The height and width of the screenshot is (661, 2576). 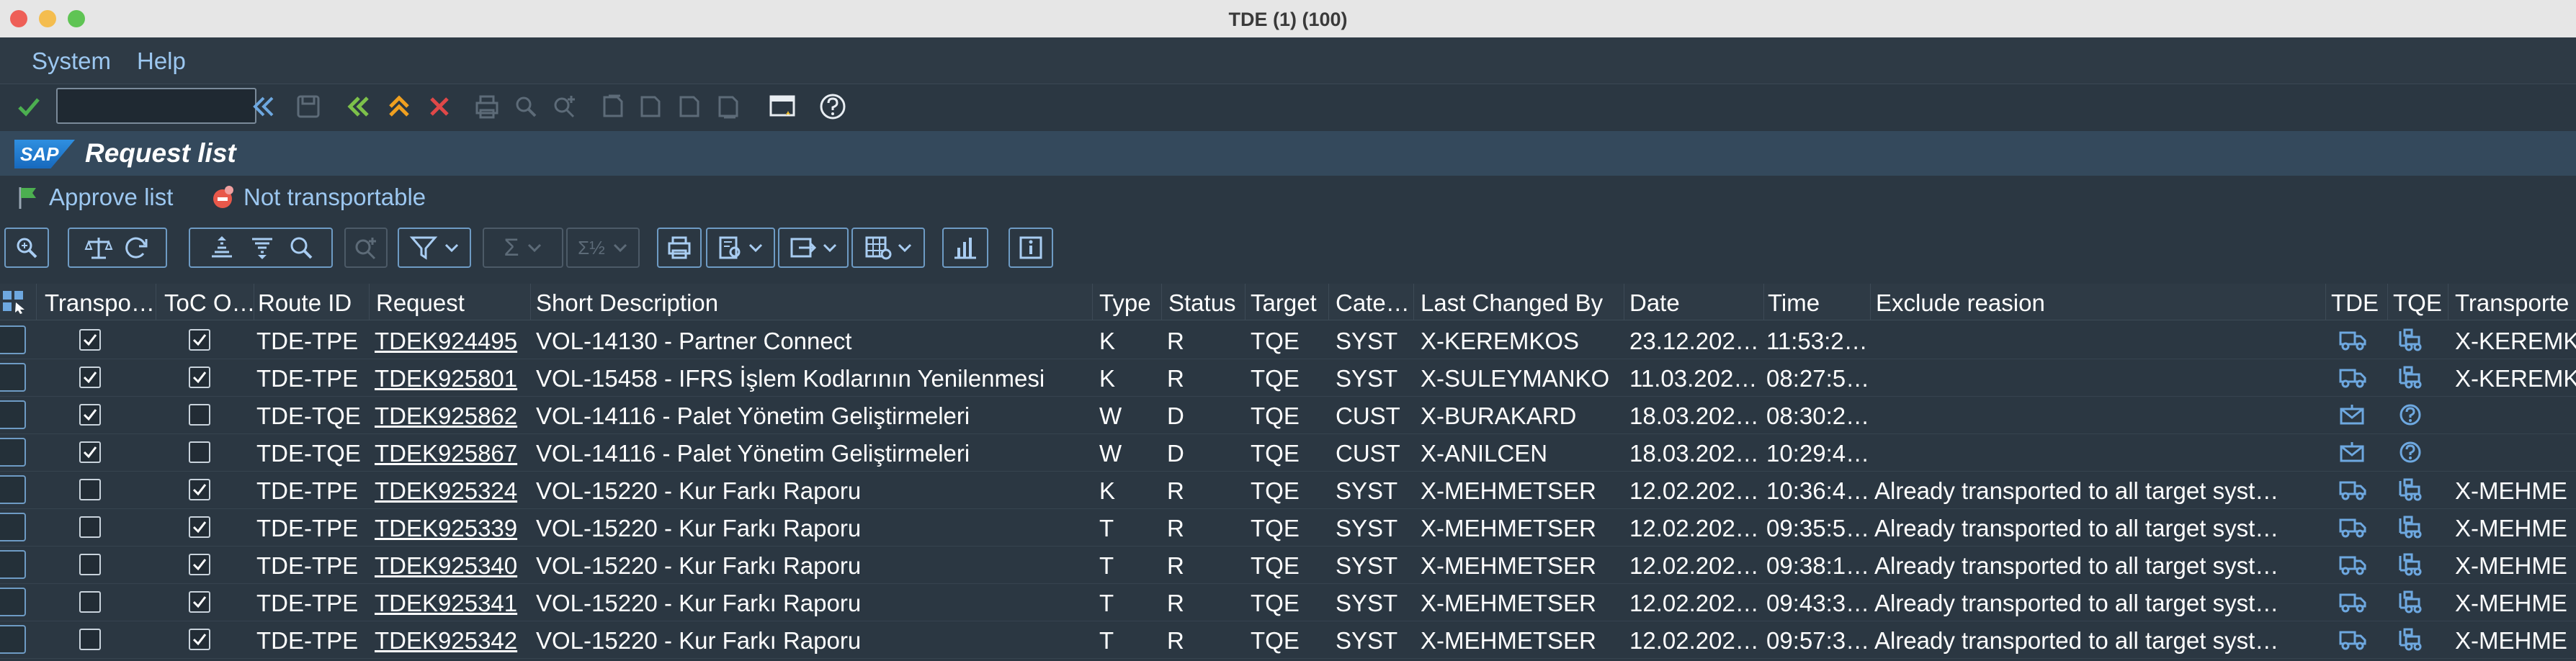 What do you see at coordinates (399, 106) in the screenshot?
I see `exit-icon` at bounding box center [399, 106].